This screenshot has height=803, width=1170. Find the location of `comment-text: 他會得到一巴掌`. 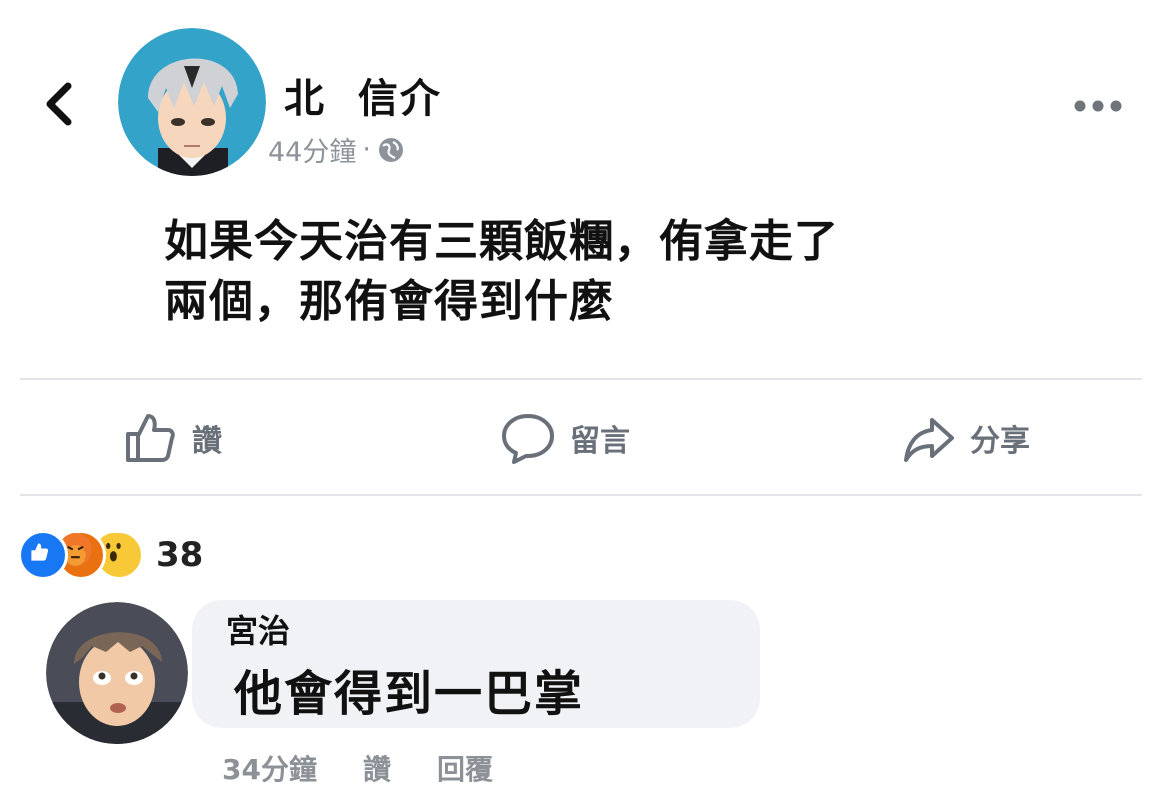

comment-text: 他會得到一巴掌 is located at coordinates (409, 694).